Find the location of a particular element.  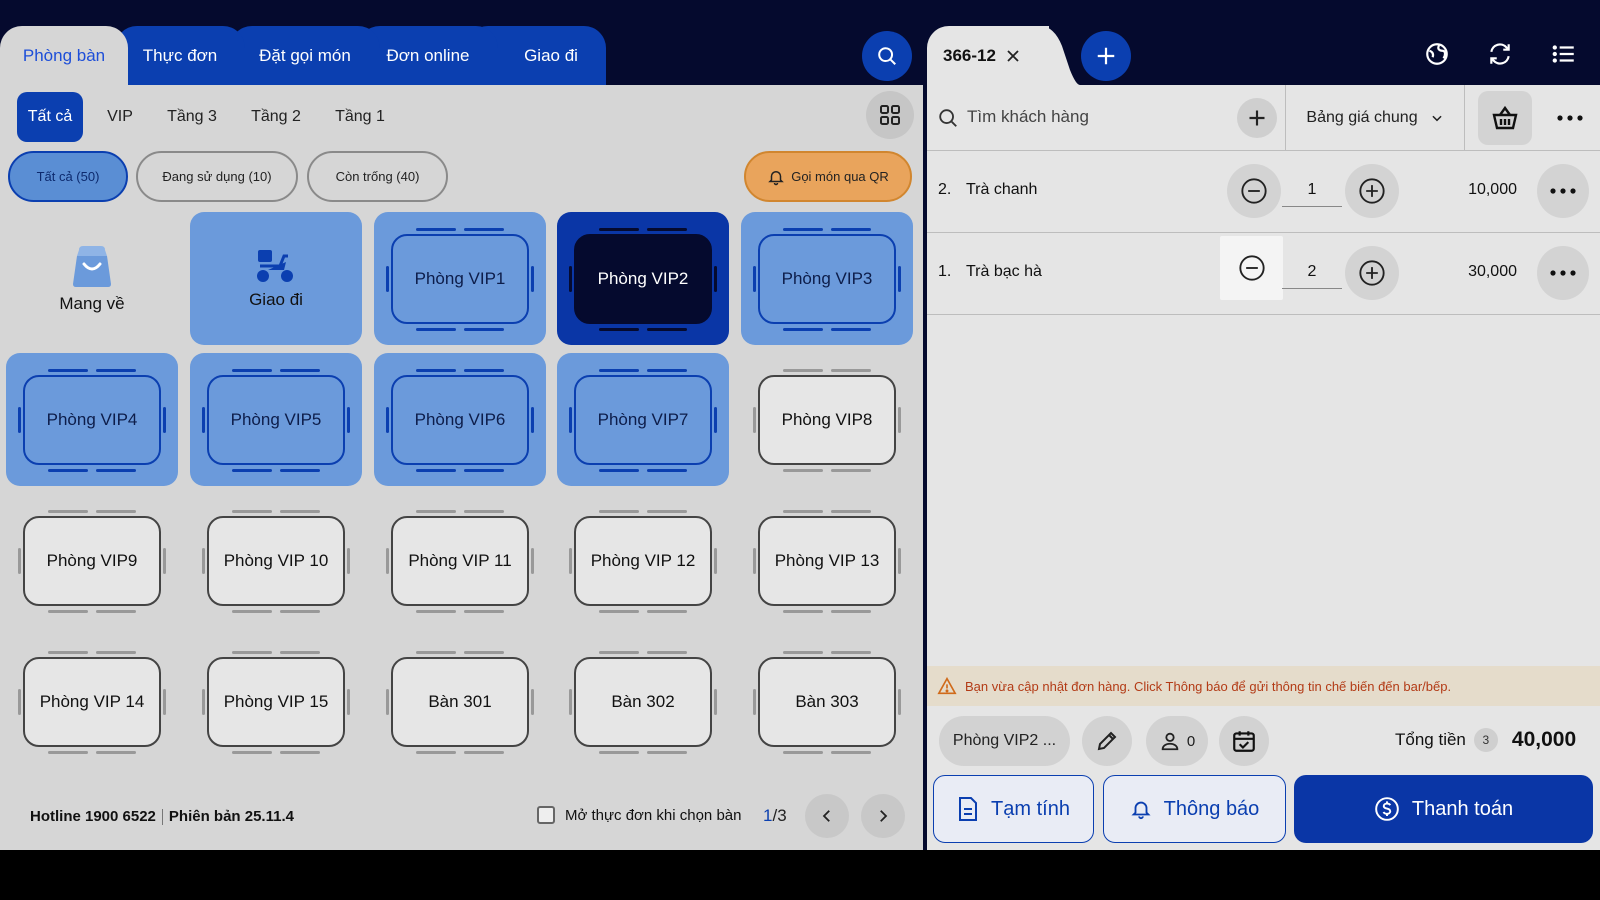

filter-in-use: Đang sử dụng (10) is located at coordinates (217, 176).